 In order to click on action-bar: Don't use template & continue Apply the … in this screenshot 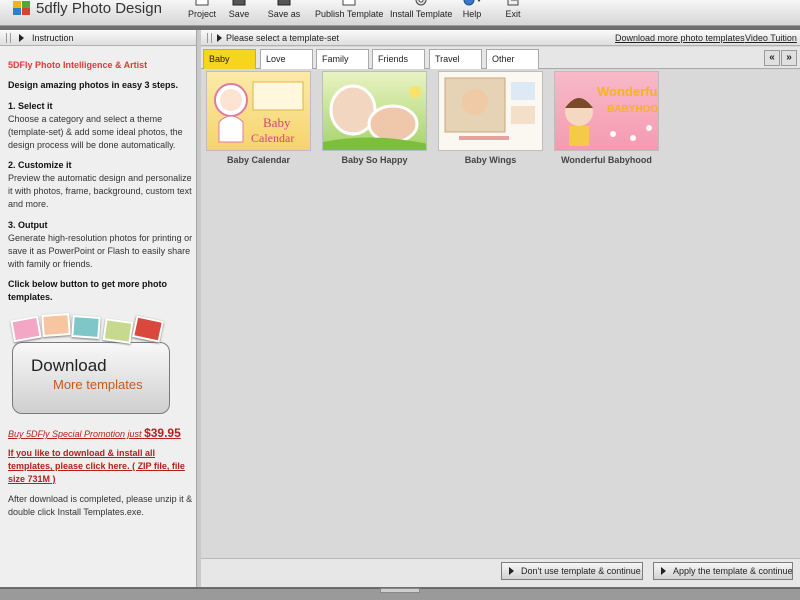, I will do `click(500, 572)`.